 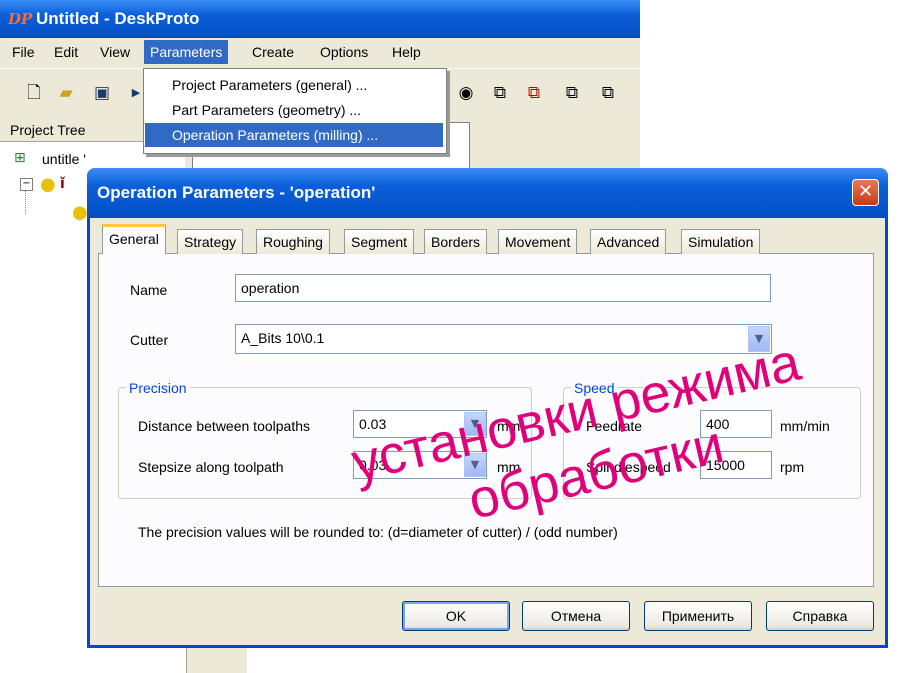 I want to click on cube-view-icon: ⧉, so click(x=500, y=93).